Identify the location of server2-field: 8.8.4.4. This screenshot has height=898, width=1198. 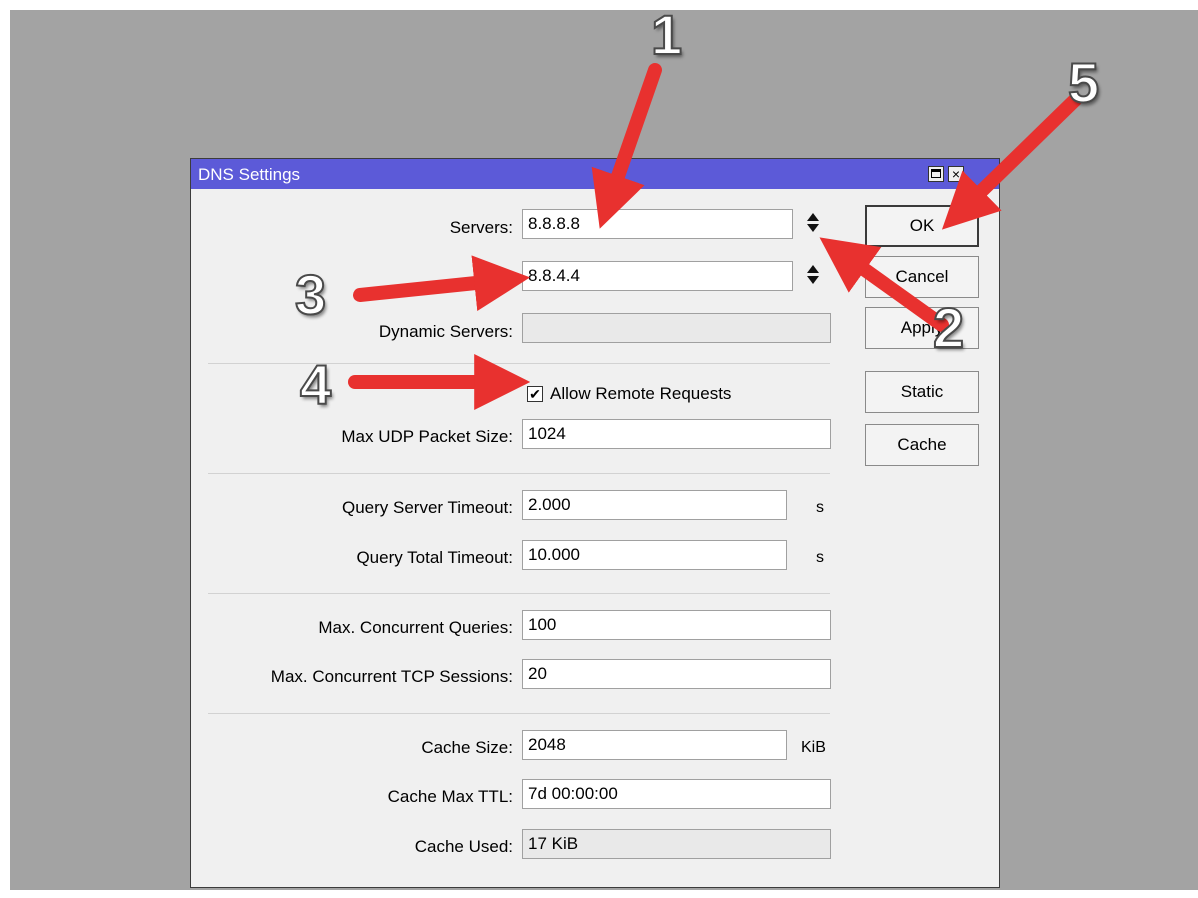
(657, 276).